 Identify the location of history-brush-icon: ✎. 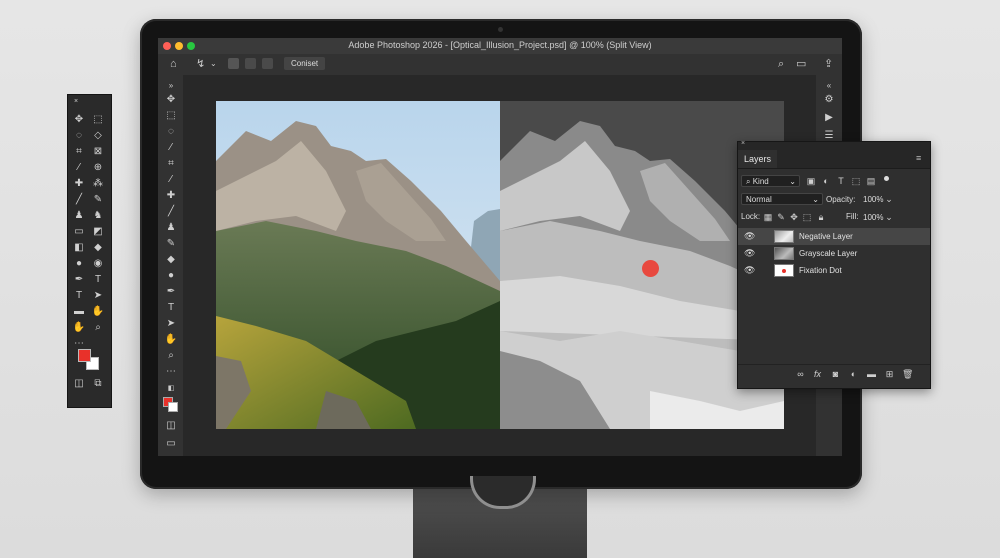
(171, 244).